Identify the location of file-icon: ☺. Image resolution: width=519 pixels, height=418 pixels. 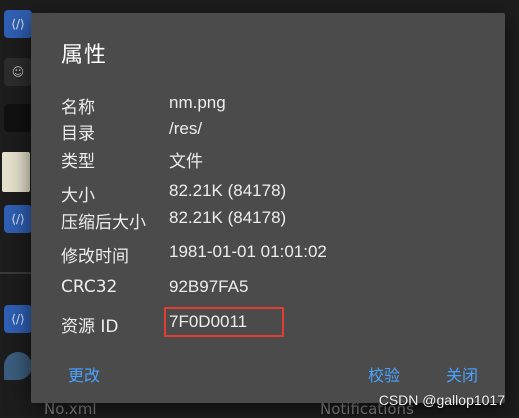
(18, 72).